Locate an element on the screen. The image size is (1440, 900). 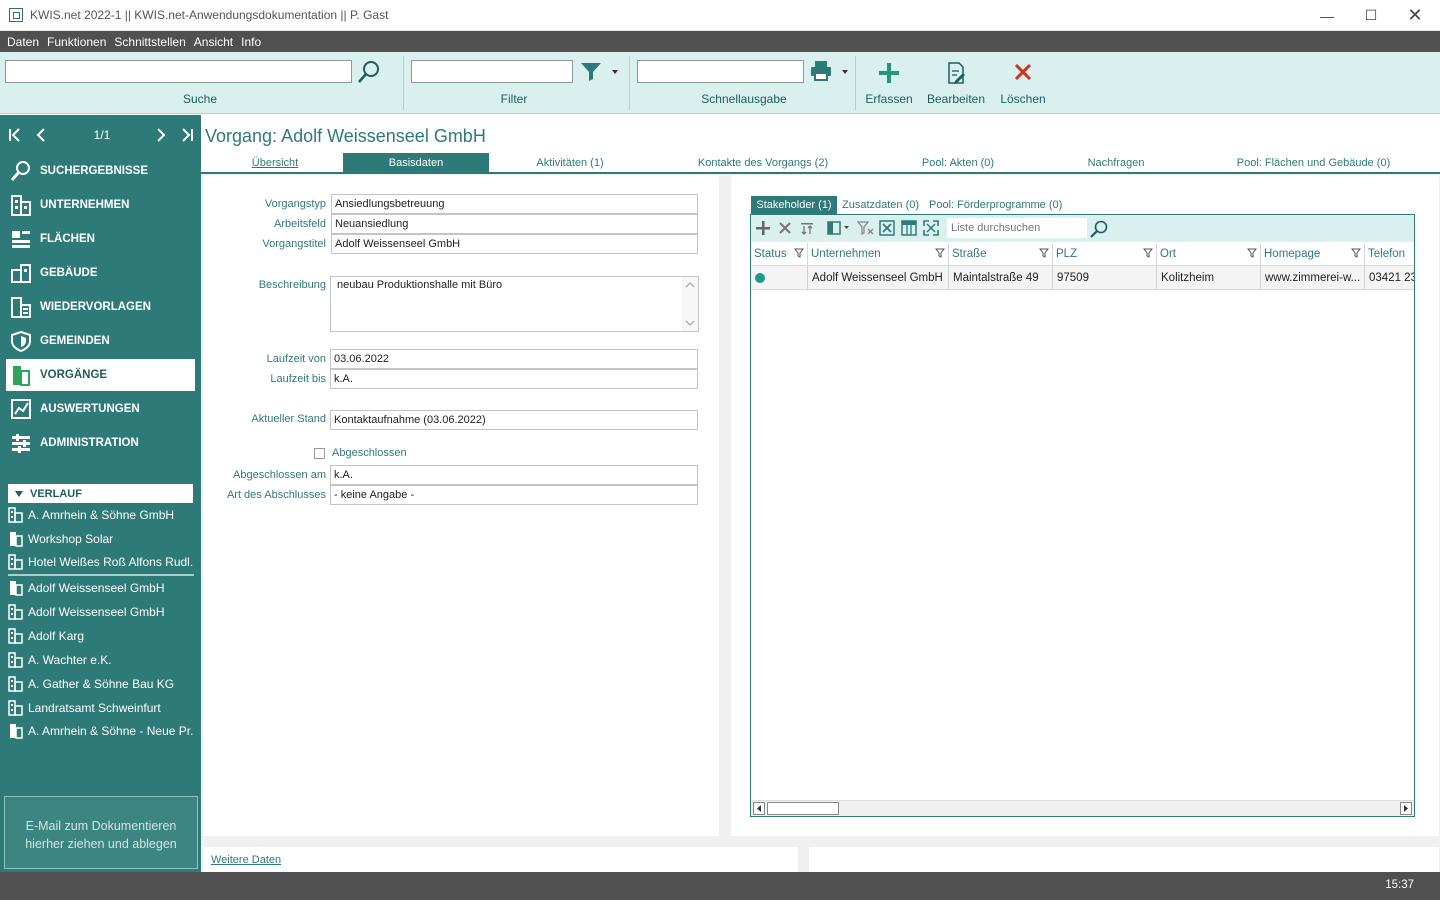
abgeschlossen-am-field: k.A. is located at coordinates (514, 475).